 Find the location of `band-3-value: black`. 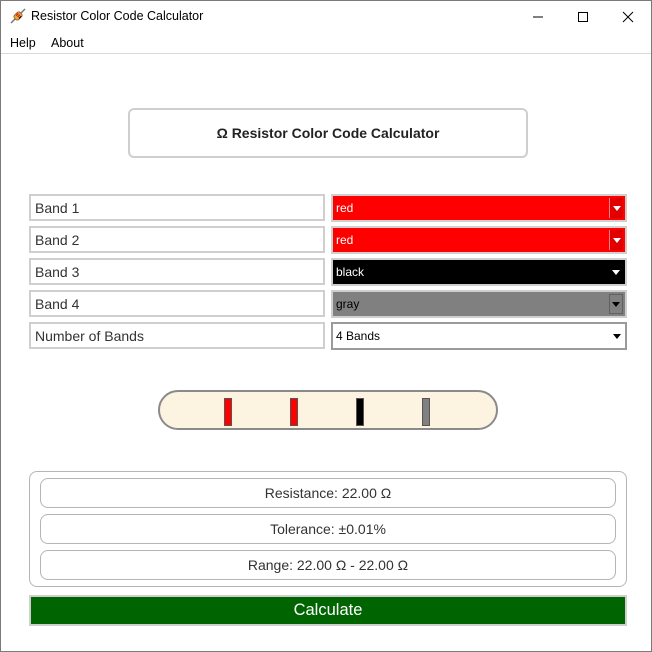

band-3-value: black is located at coordinates (350, 272).